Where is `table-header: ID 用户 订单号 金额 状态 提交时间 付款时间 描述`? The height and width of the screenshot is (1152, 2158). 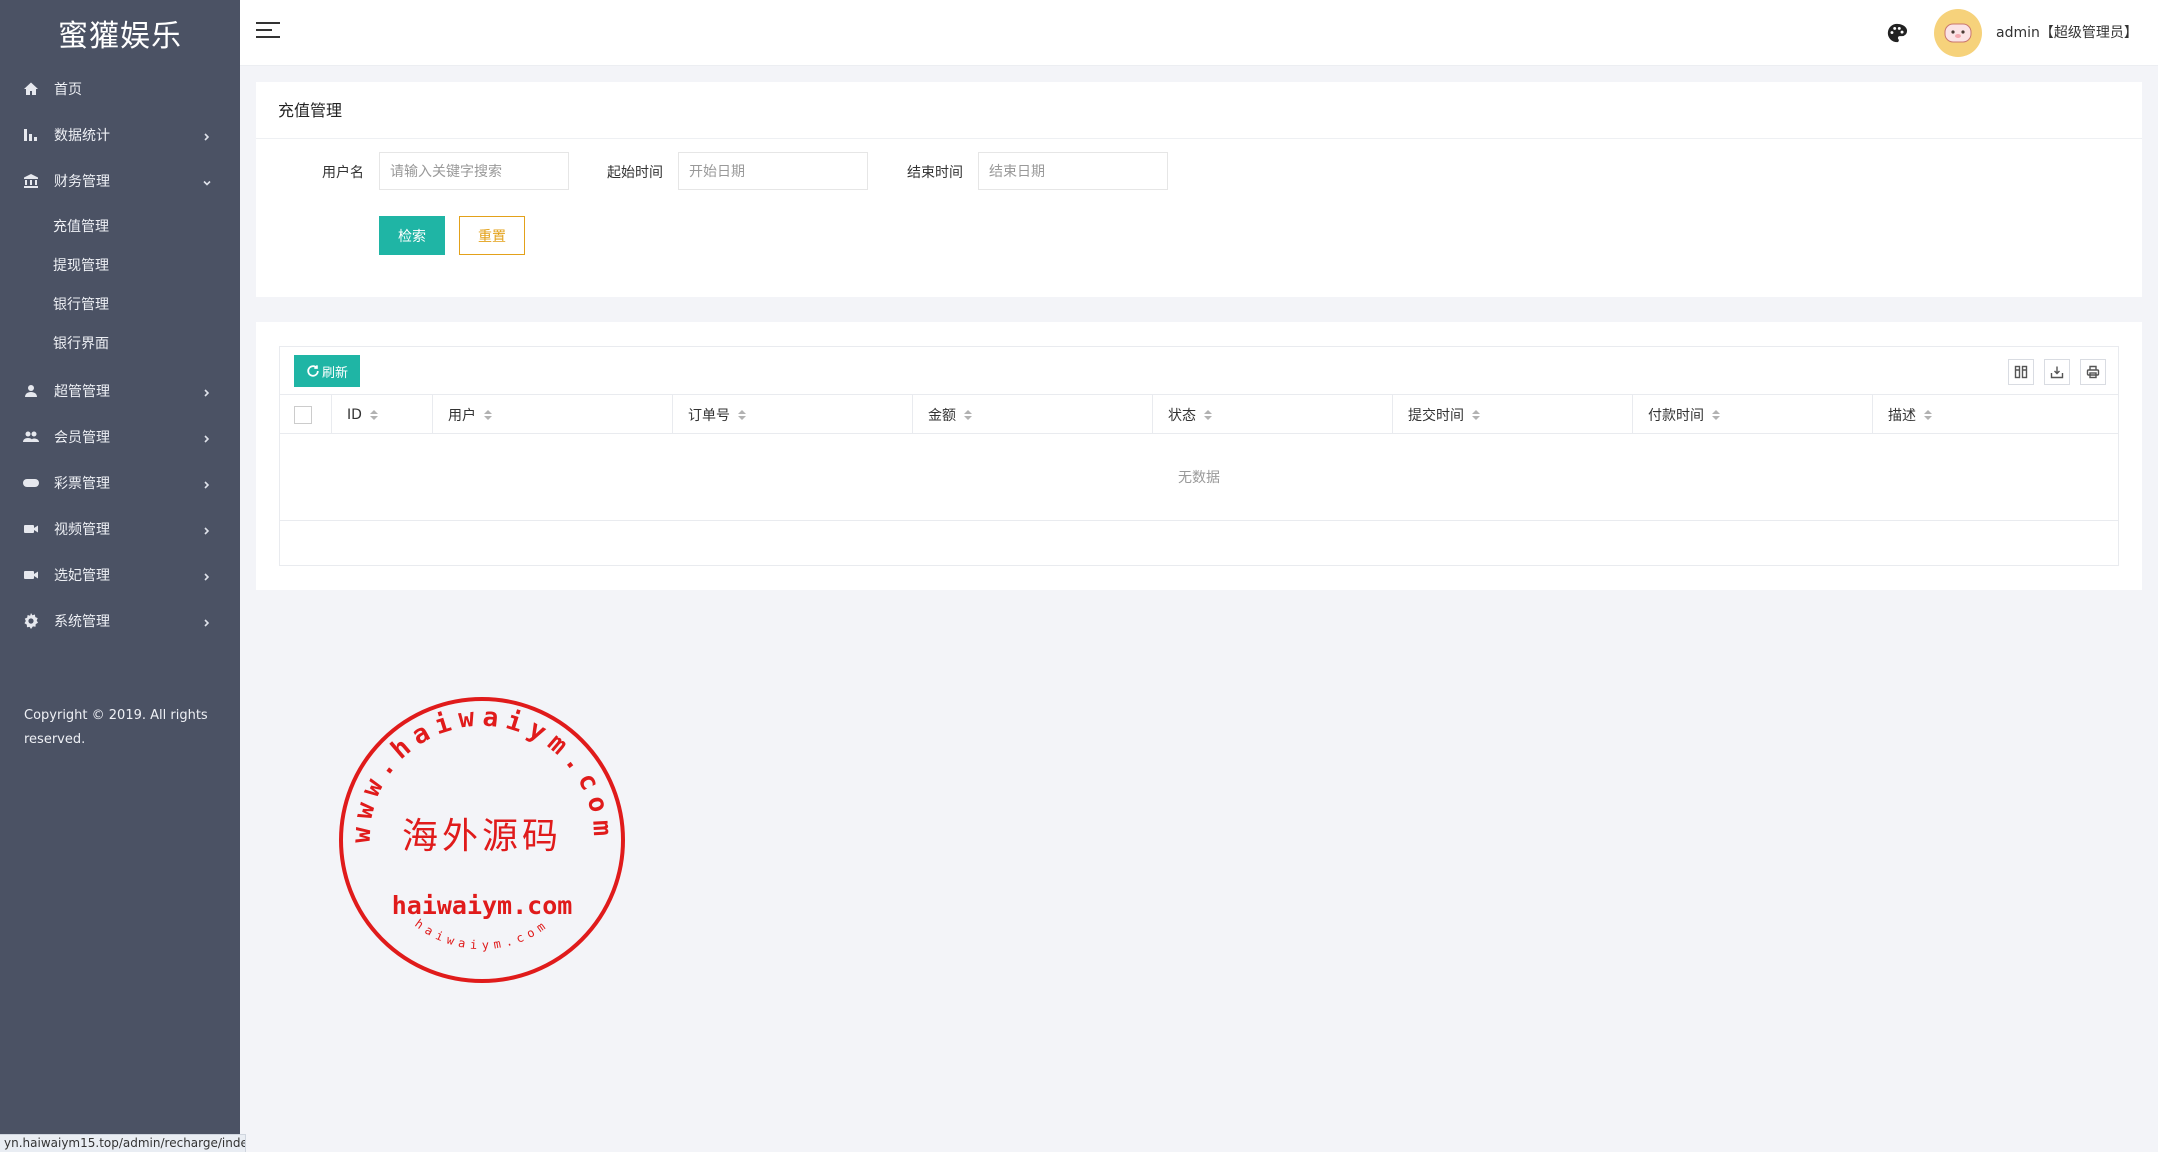
table-header: ID 用户 订单号 金额 状态 提交时间 付款时间 描述 is located at coordinates (1199, 414).